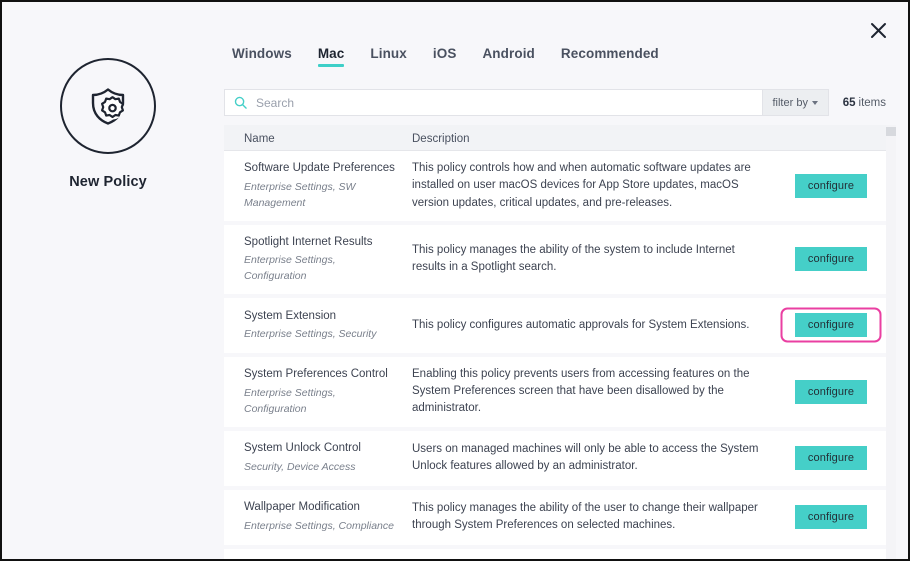  Describe the element at coordinates (319, 526) in the screenshot. I see `policy-category: Enterprise Settings, Compliance` at that location.